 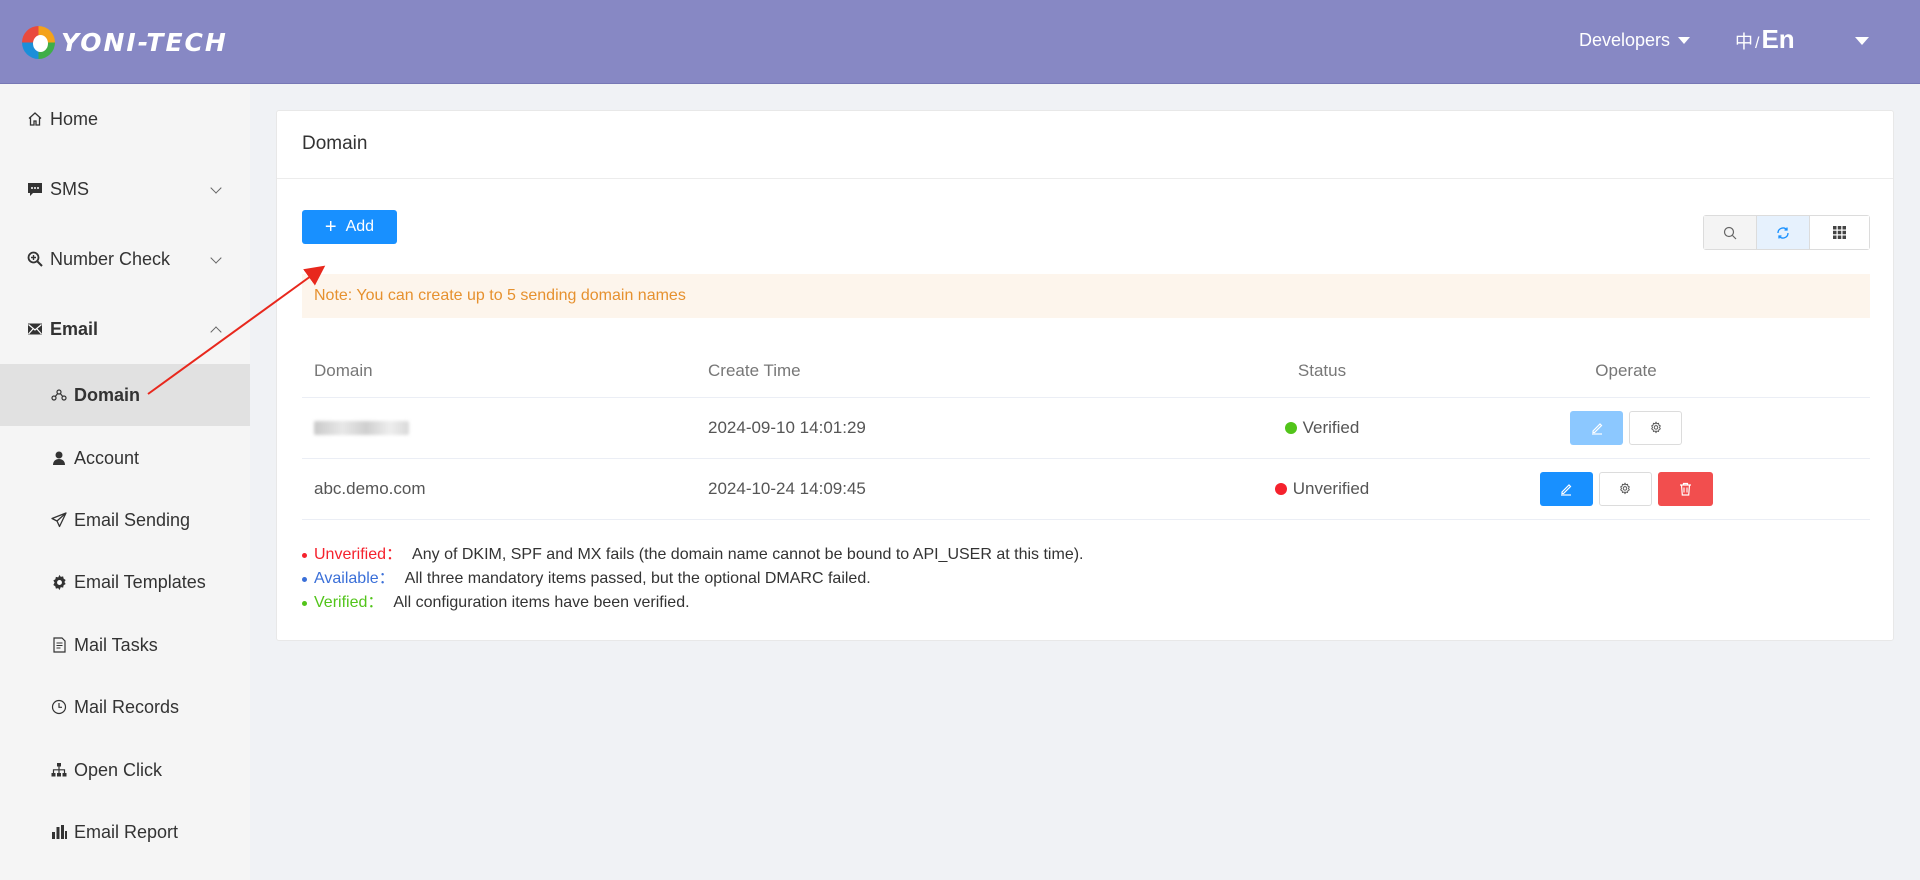 I want to click on sidebar-item-label: Mail Records, so click(x=127, y=706).